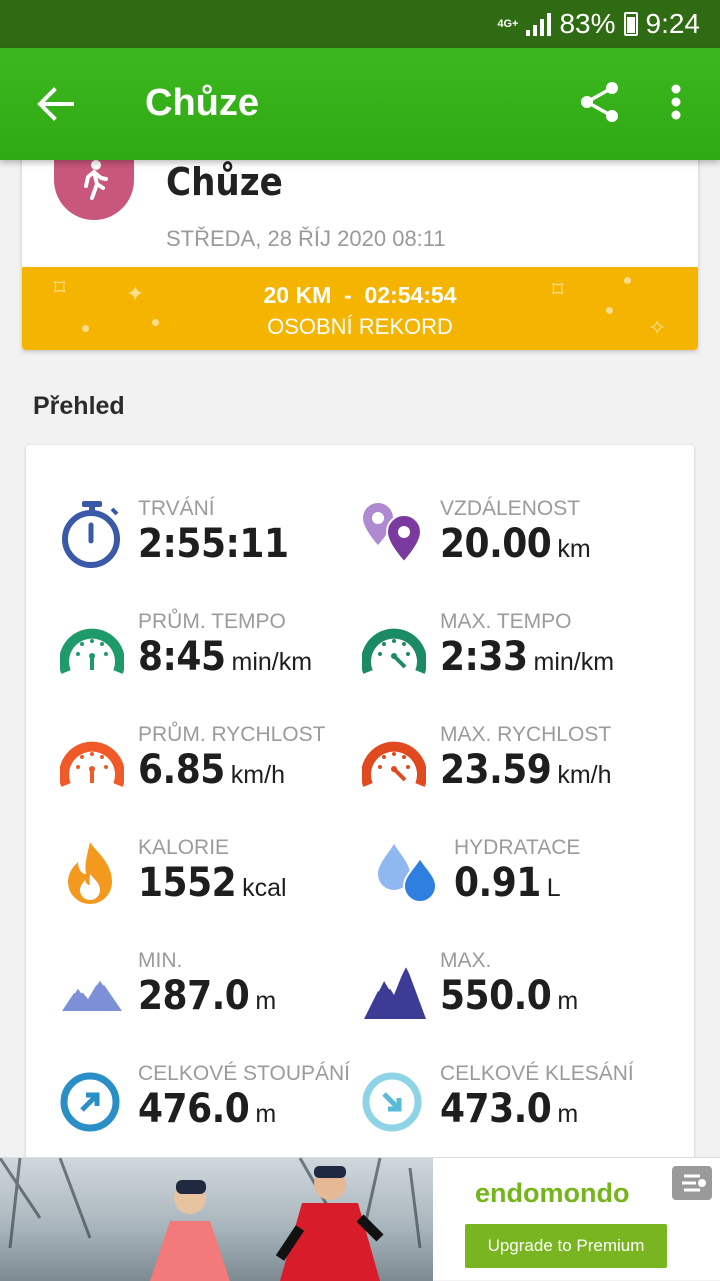 The height and width of the screenshot is (1281, 720). Describe the element at coordinates (360, 104) in the screenshot. I see `app-bar: Chůze` at that location.